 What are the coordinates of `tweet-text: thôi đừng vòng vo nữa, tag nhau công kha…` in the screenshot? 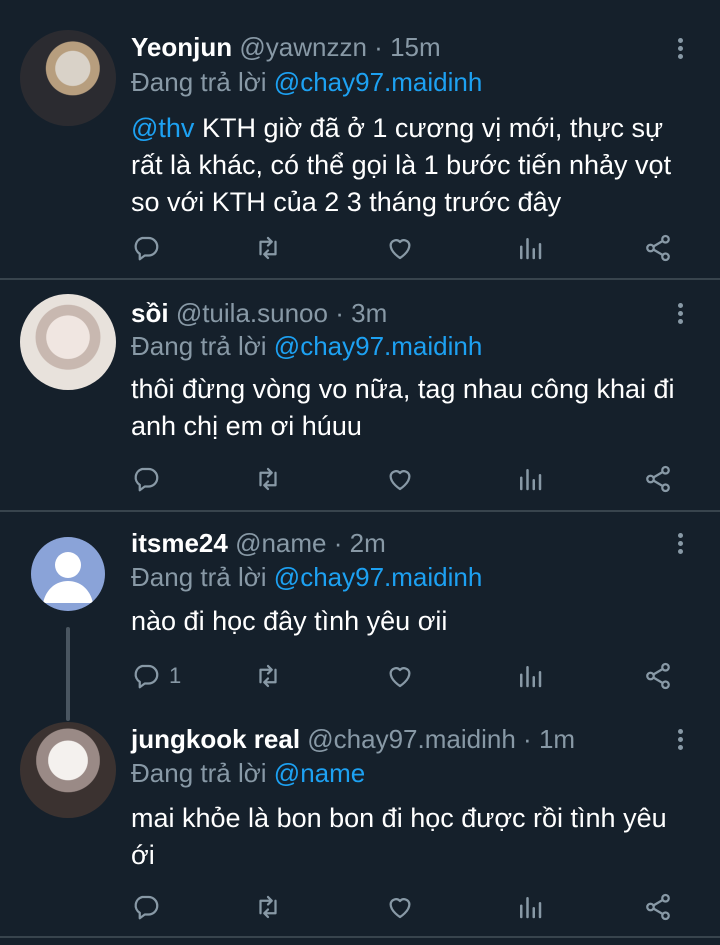 It's located at (411, 408).